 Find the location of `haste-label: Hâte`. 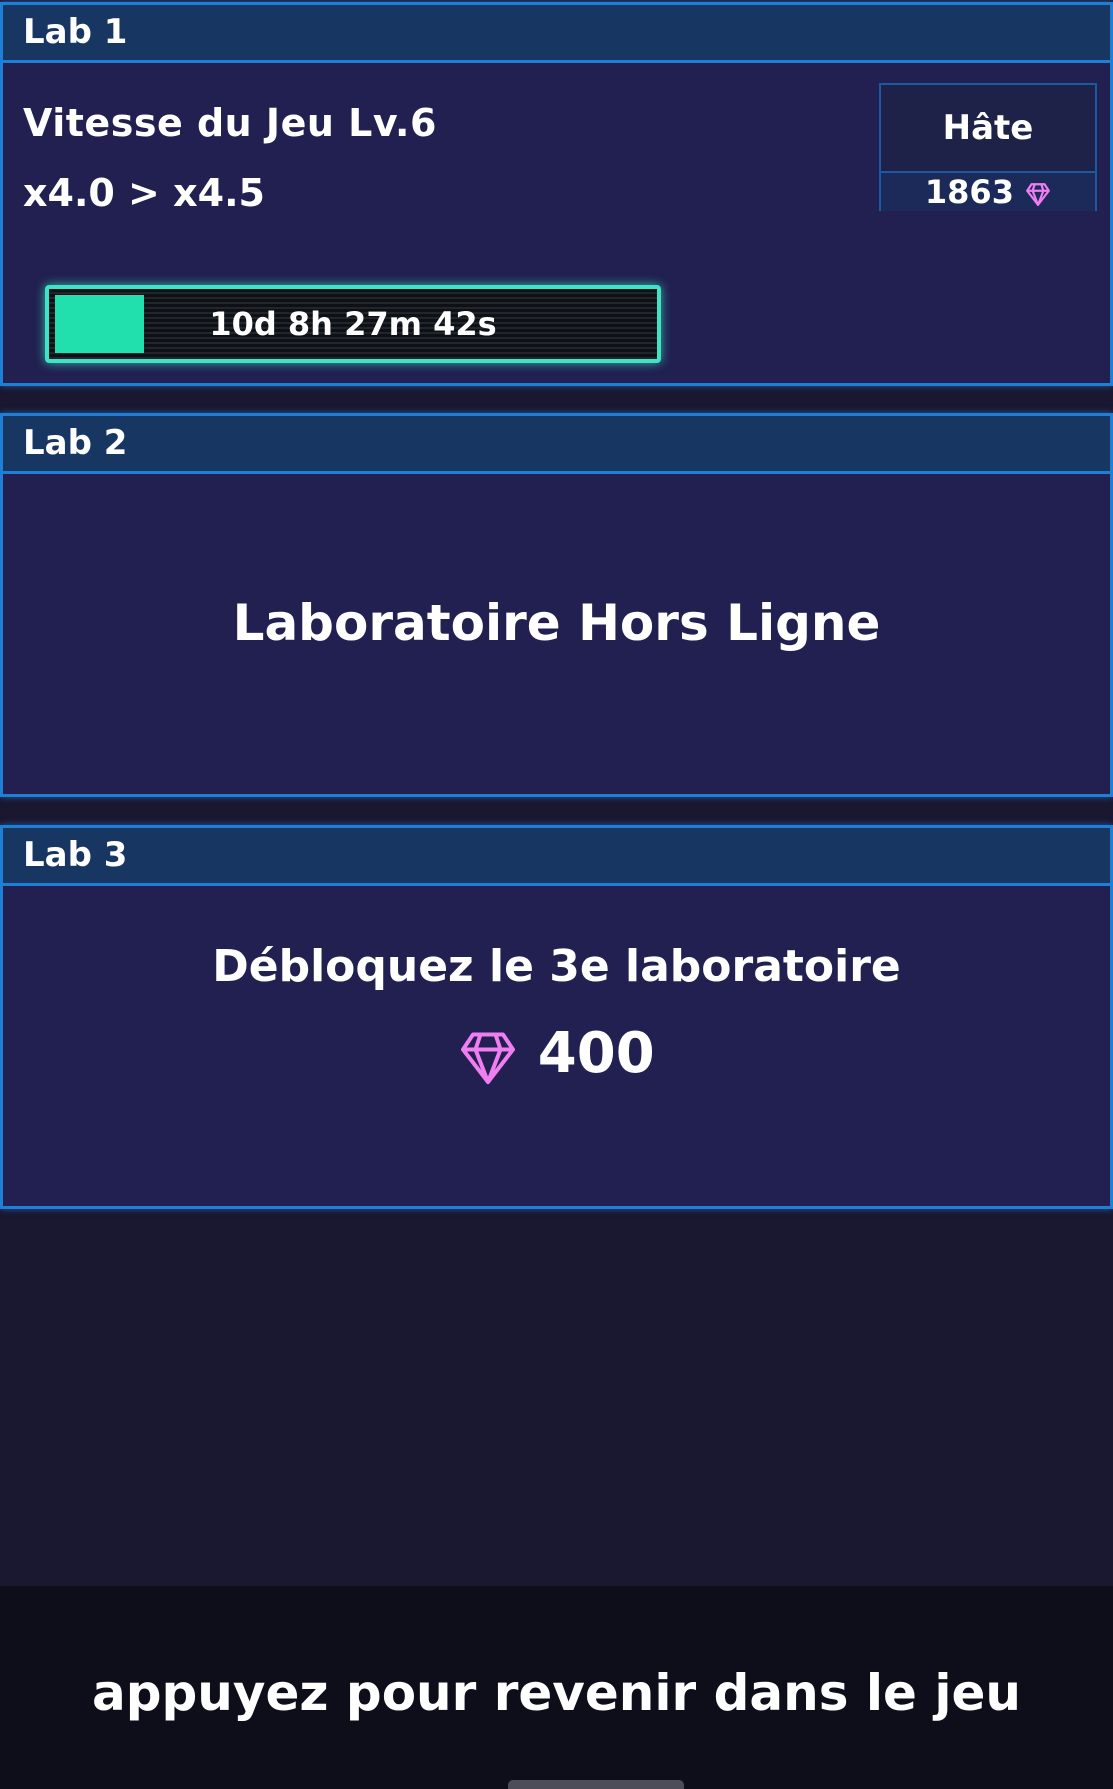

haste-label: Hâte is located at coordinates (988, 129).